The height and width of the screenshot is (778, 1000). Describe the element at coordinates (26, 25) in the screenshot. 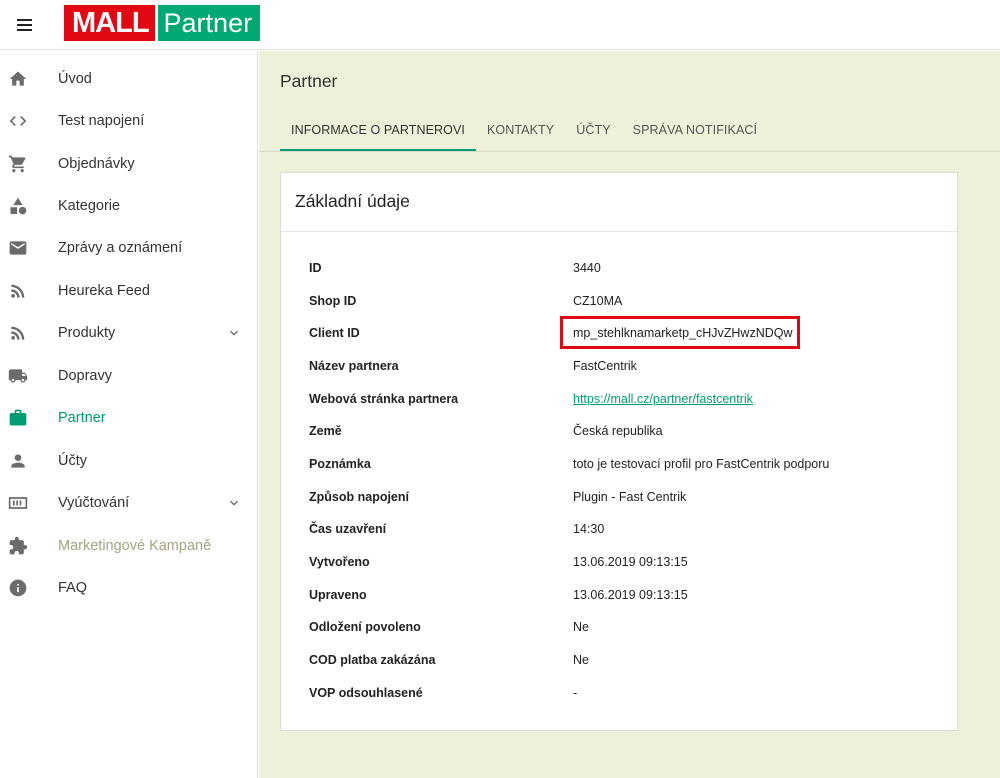

I see `hamburger-menu-icon` at that location.